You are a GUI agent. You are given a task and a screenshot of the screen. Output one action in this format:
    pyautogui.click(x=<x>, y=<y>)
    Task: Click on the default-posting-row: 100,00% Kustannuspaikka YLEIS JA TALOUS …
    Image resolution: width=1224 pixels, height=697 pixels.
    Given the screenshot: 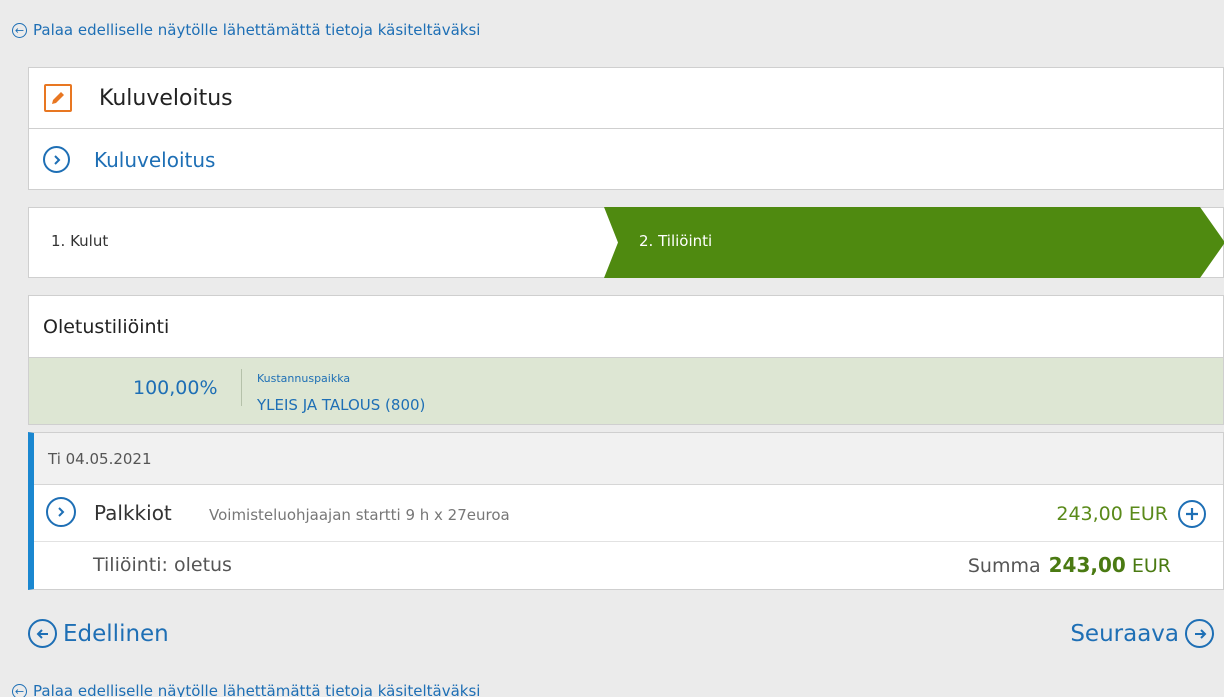 What is the action you would take?
    pyautogui.click(x=626, y=390)
    